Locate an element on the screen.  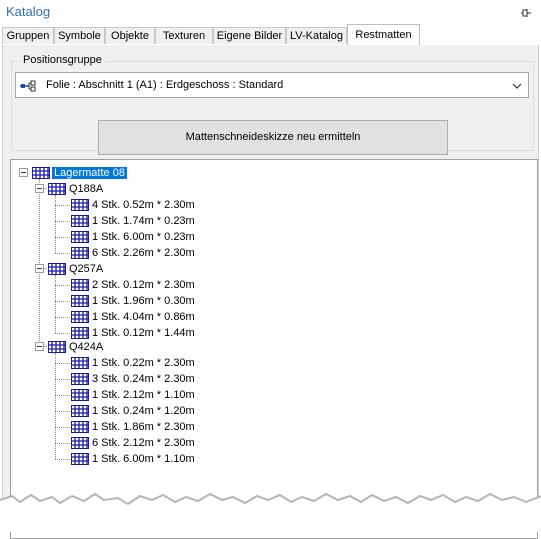
mattenschneideskizze-button: Mattenschneideskizze neu ermitteln is located at coordinates (273, 137).